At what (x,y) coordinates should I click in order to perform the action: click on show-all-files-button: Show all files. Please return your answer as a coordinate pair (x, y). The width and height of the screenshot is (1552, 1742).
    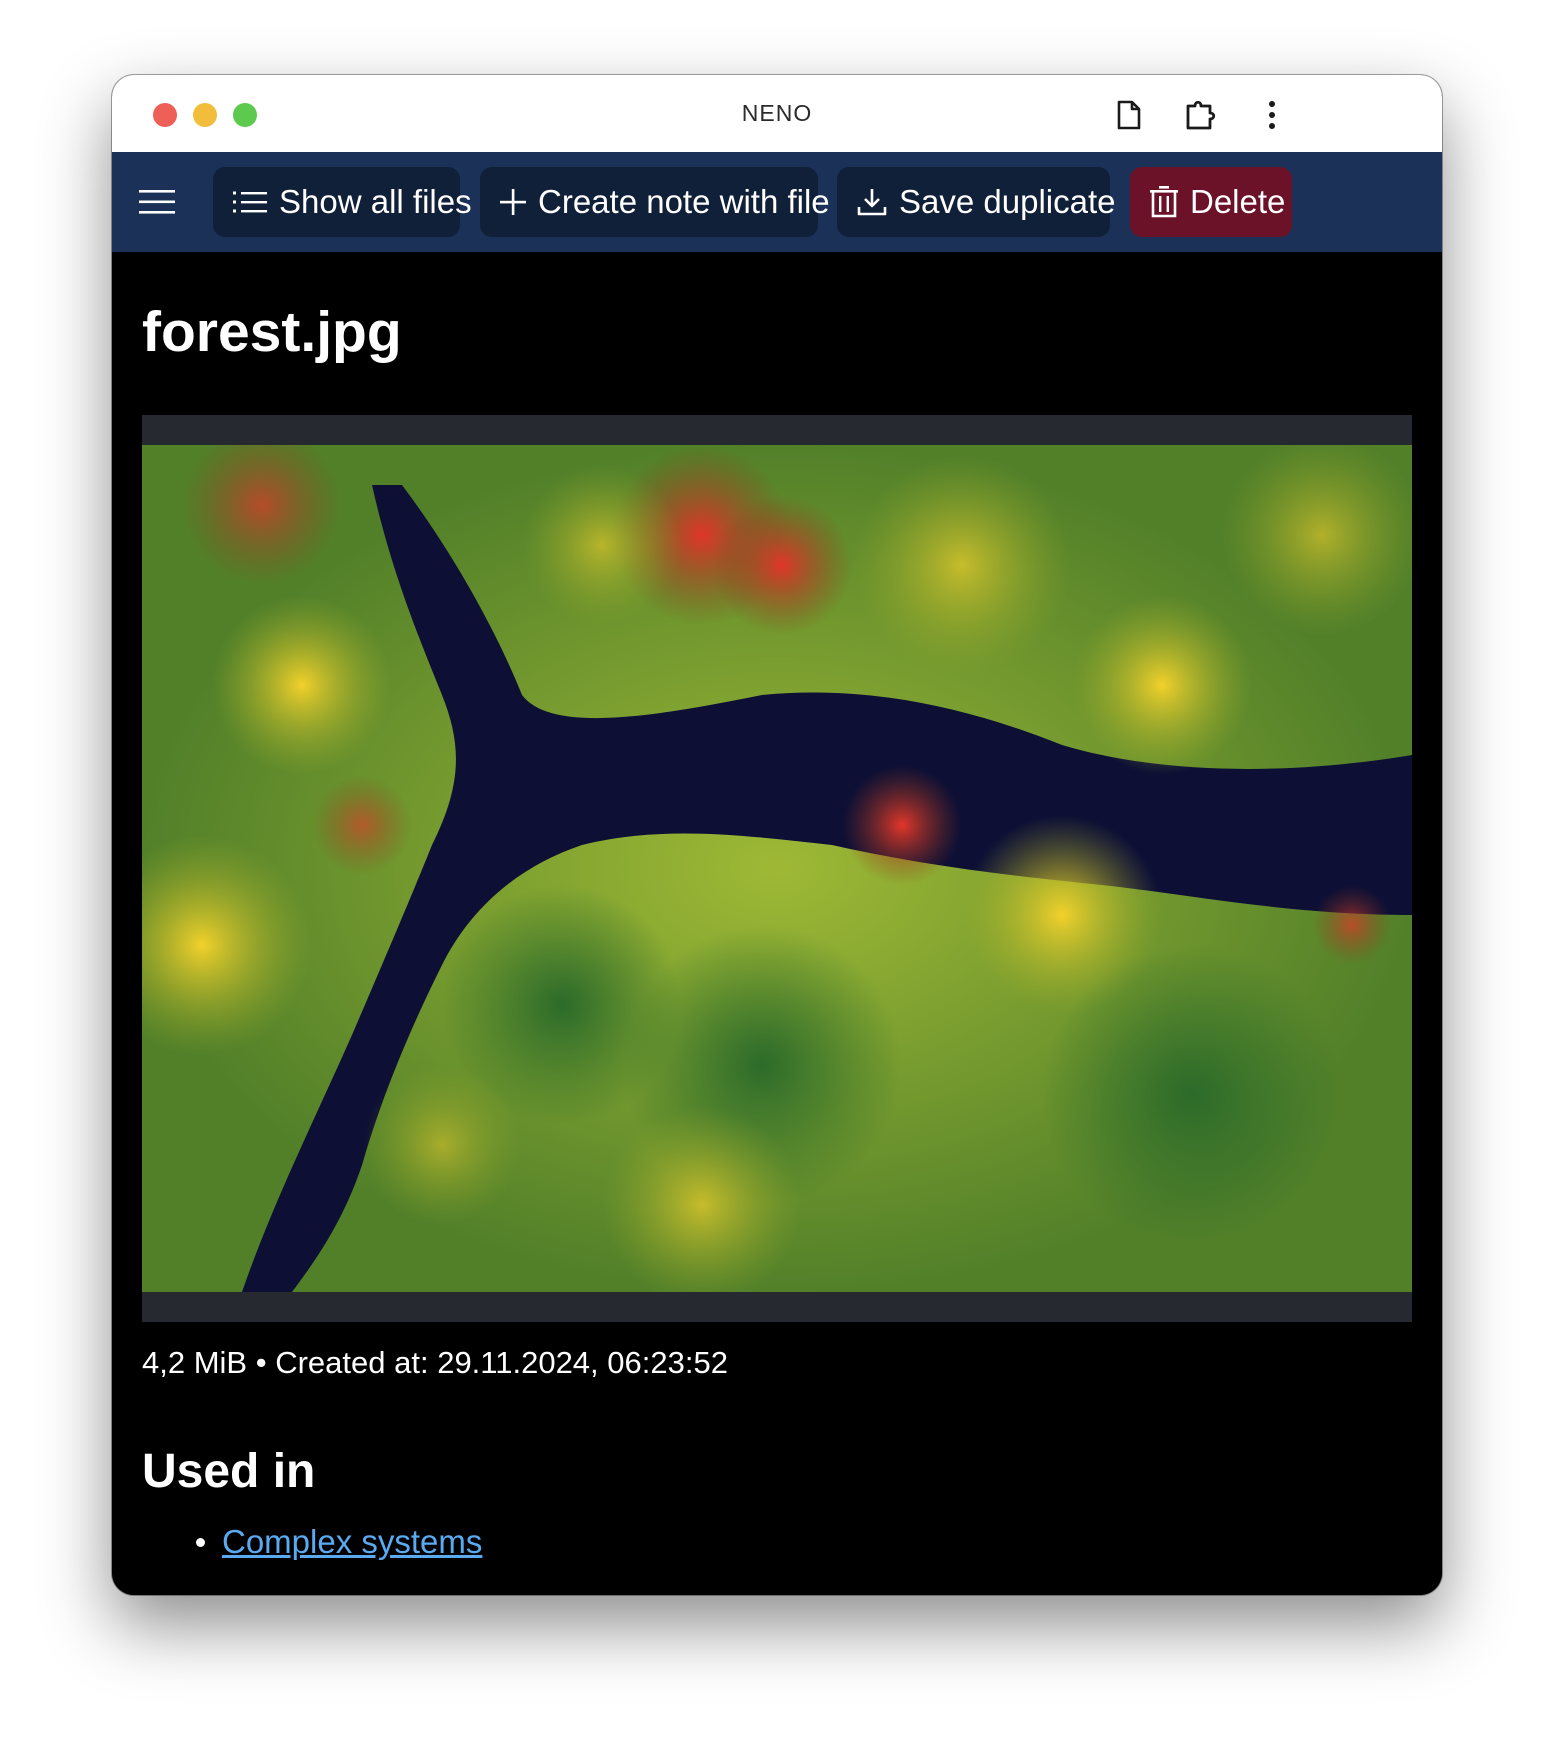
    Looking at the image, I should click on (342, 202).